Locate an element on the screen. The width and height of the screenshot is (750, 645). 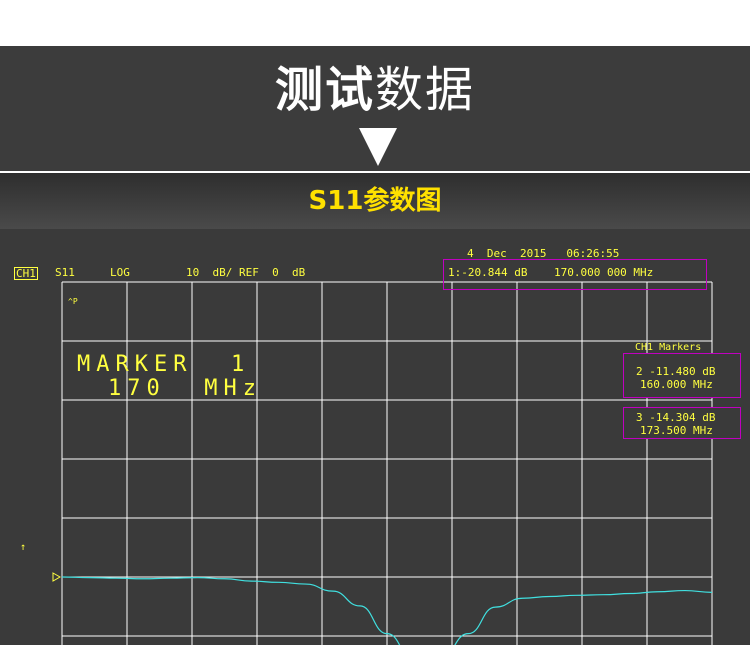
marker-3-freq: 173.500 MHz is located at coordinates (676, 430).